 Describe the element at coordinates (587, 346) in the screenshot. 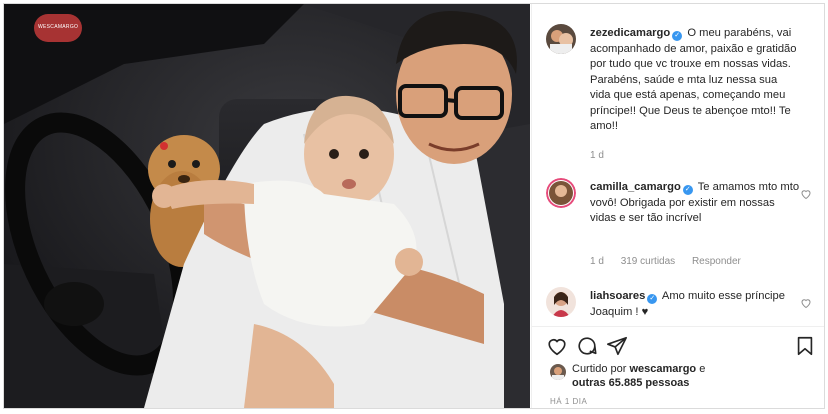

I see `comment-icon` at that location.